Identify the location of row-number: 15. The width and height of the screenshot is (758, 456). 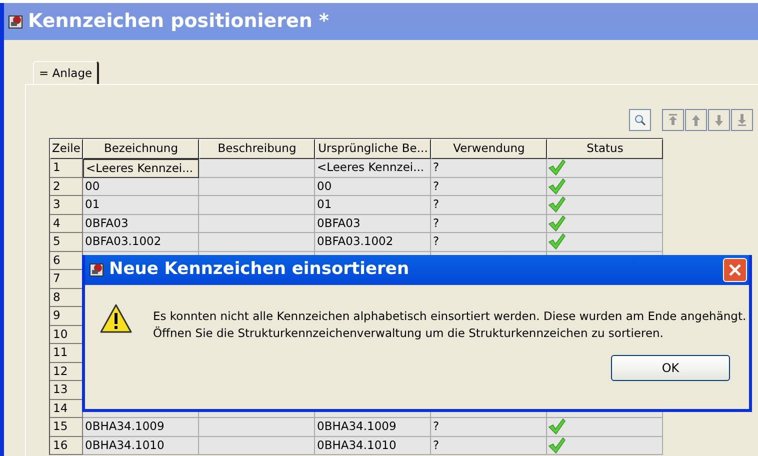
(66, 427).